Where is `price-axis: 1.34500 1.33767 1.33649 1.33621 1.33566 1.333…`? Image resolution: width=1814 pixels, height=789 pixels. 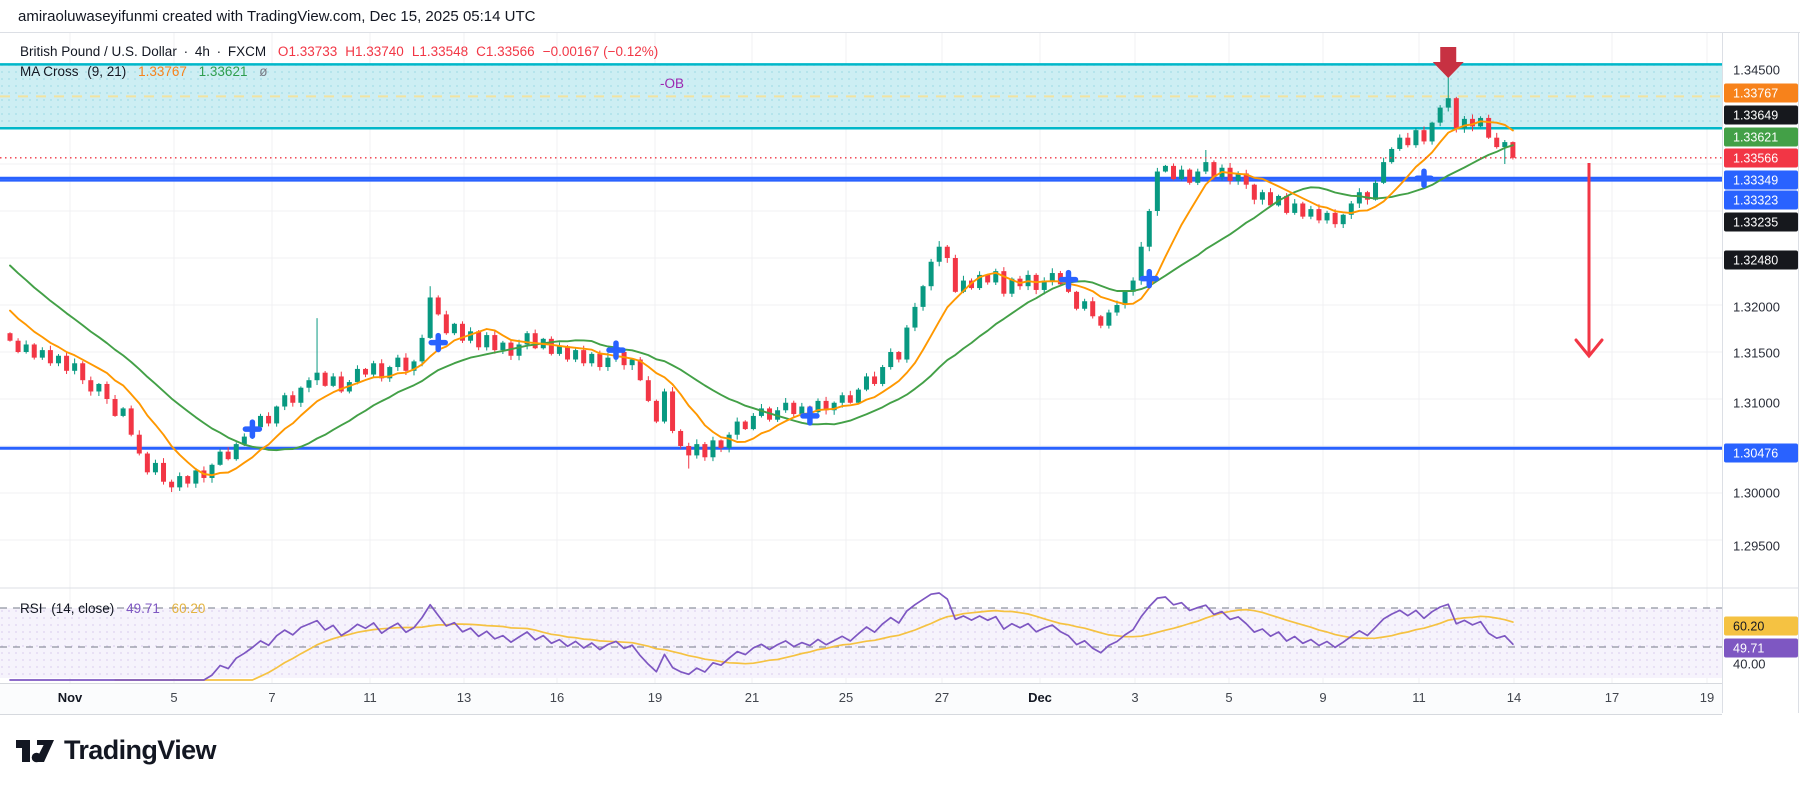
price-axis: 1.34500 1.33767 1.33649 1.33621 1.33566 1.333… is located at coordinates (1768, 356).